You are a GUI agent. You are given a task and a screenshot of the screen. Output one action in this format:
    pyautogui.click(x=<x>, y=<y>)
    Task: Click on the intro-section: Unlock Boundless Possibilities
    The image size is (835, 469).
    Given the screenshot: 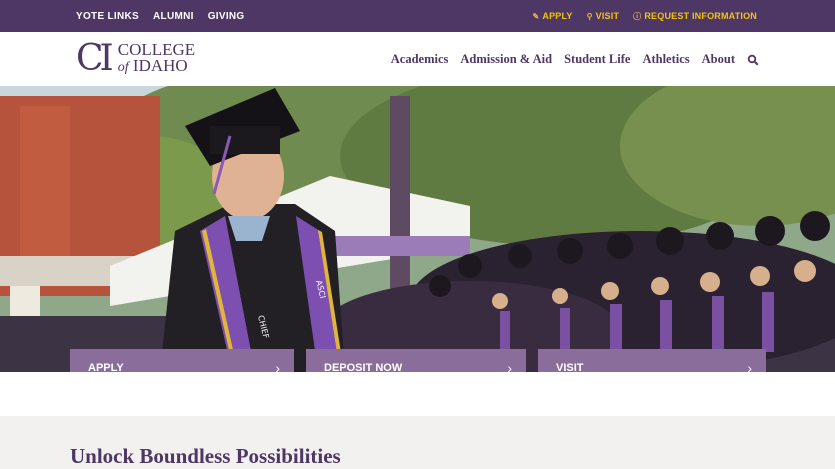 What is the action you would take?
    pyautogui.click(x=417, y=442)
    